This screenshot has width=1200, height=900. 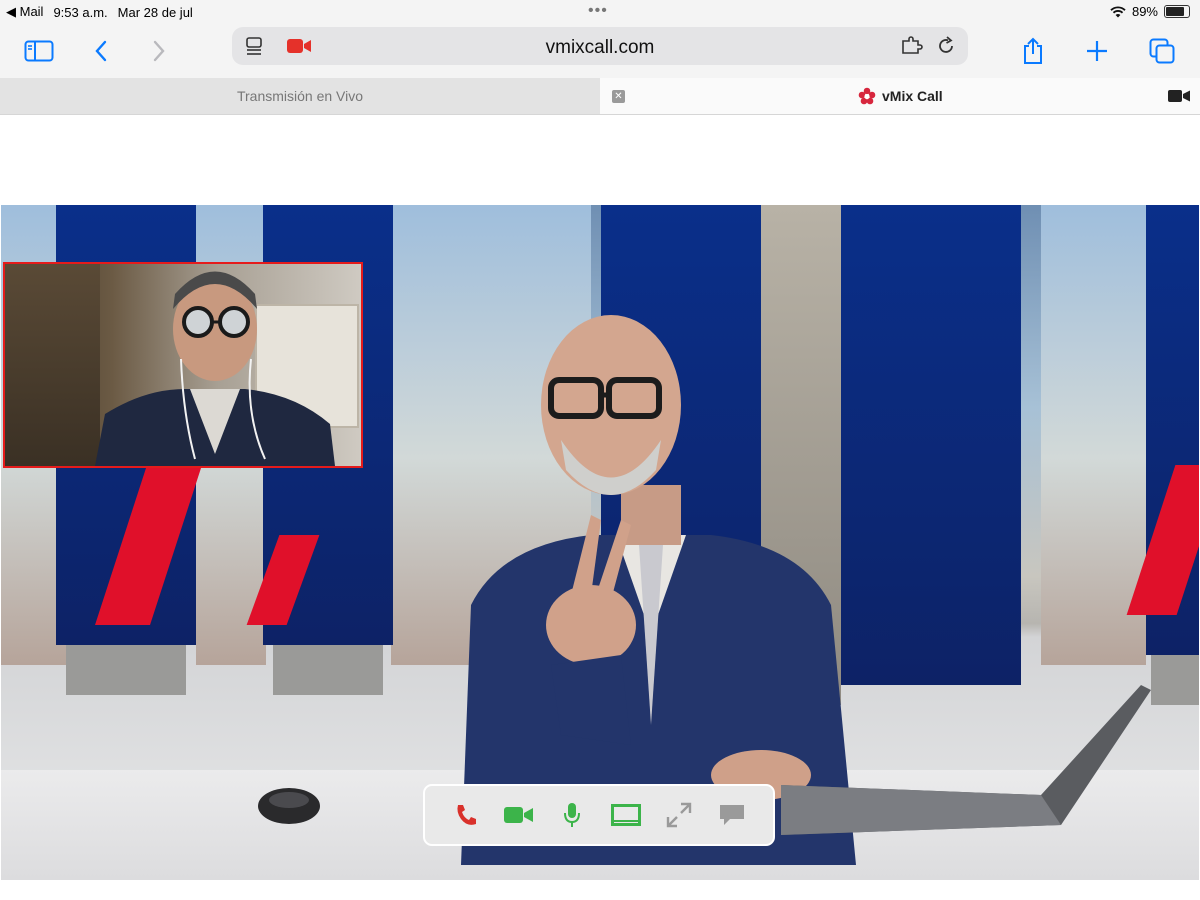 I want to click on extension-icon, so click(x=912, y=48).